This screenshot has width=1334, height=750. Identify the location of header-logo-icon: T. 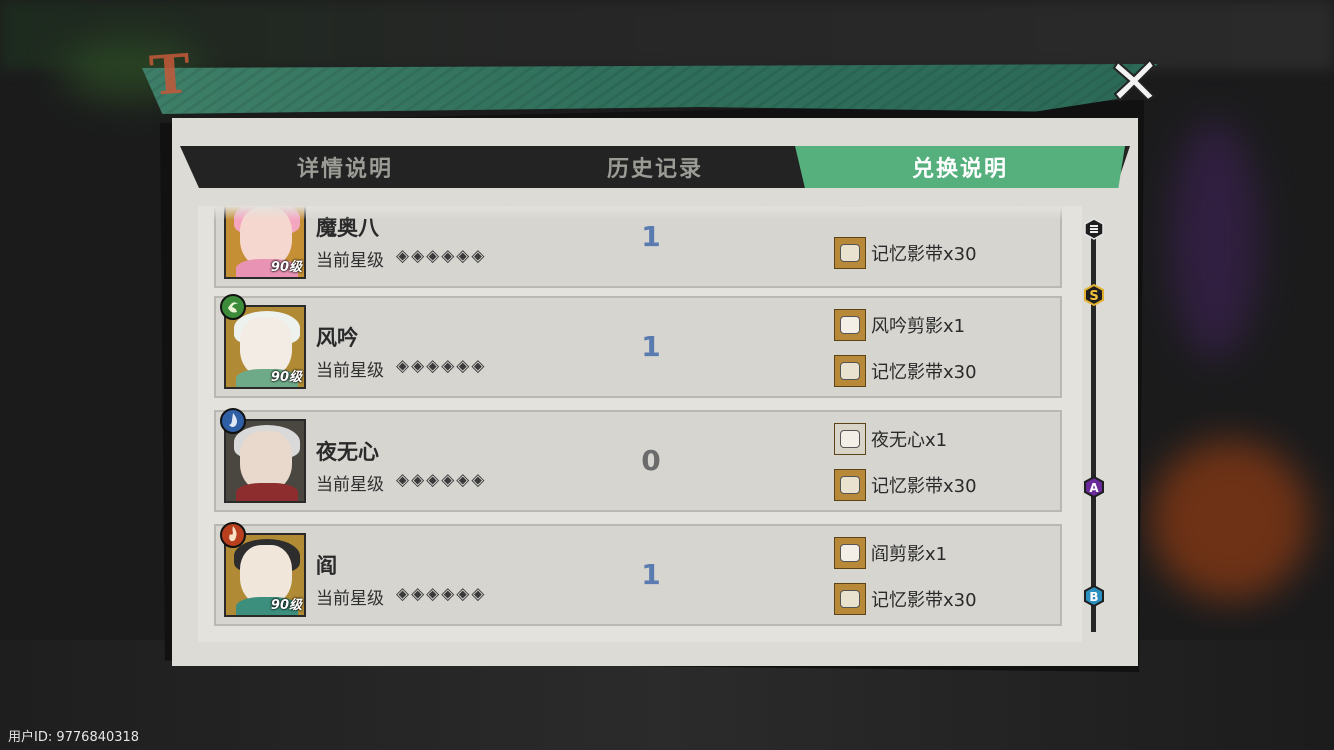
(168, 74).